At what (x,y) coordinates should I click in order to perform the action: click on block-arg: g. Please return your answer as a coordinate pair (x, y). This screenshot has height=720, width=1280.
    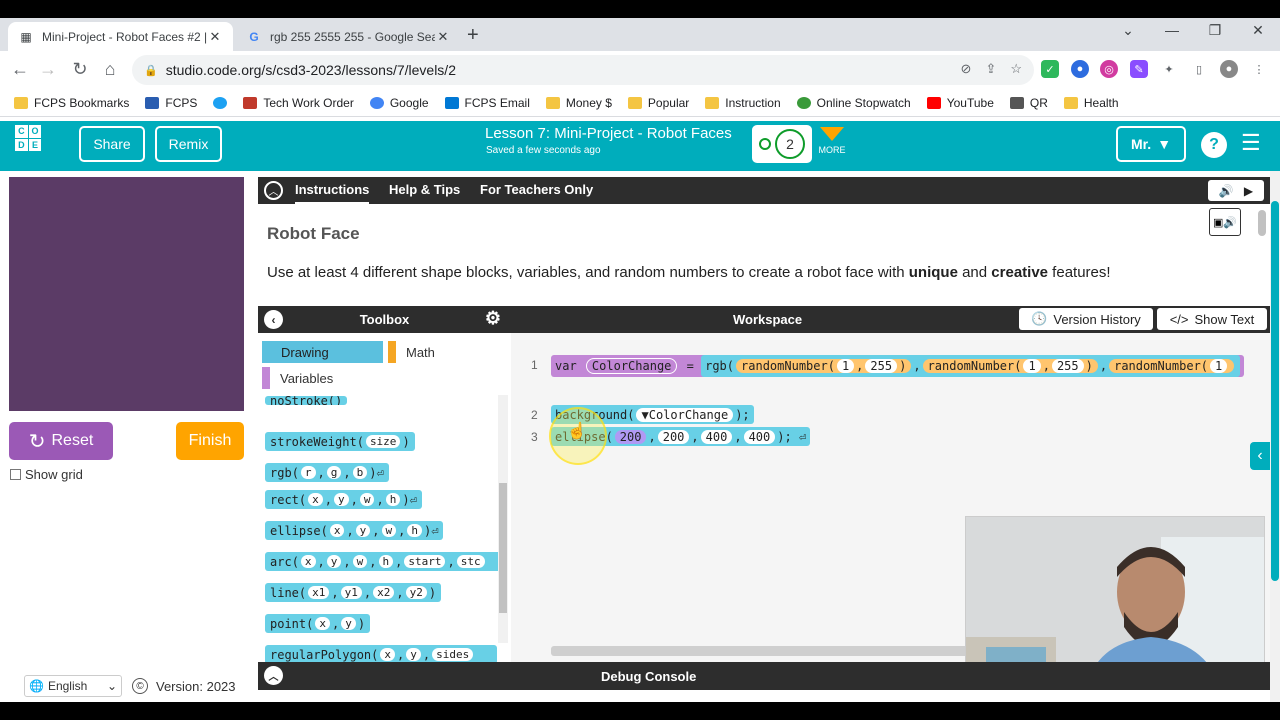
    Looking at the image, I should click on (334, 472).